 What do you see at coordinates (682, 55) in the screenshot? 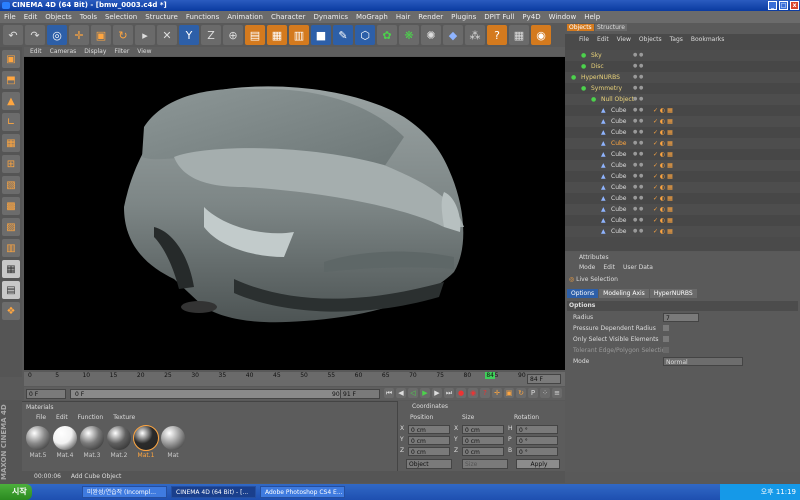
I see `object-row: ● Sky ● ●` at bounding box center [682, 55].